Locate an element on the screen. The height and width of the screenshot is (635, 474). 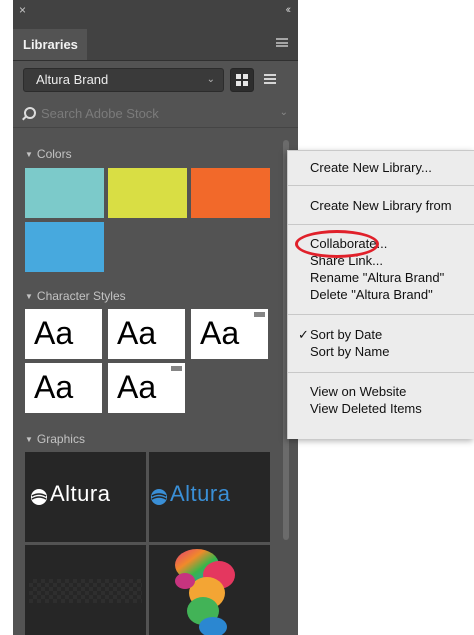
stock-search: Search Adobe Stock ⌄ is located at coordinates (155, 114).